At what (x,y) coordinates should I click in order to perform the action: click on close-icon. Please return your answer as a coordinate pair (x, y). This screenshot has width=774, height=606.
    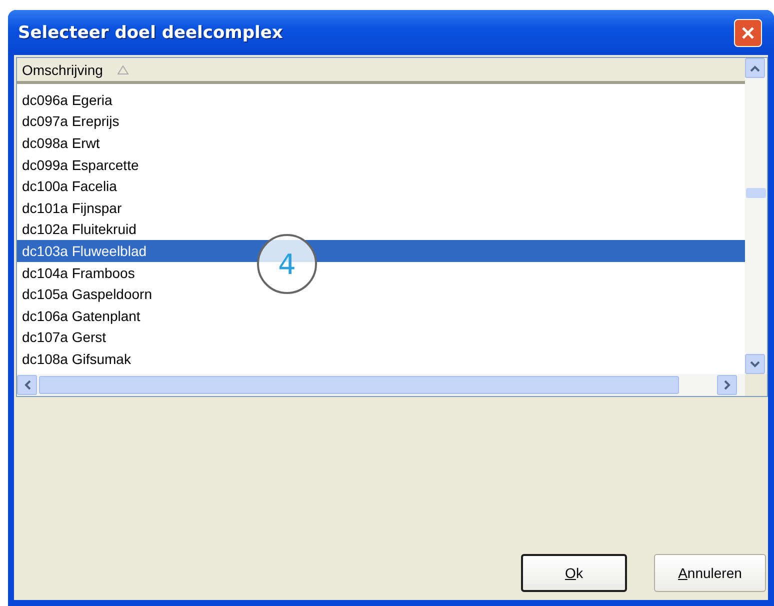
    Looking at the image, I should click on (748, 32).